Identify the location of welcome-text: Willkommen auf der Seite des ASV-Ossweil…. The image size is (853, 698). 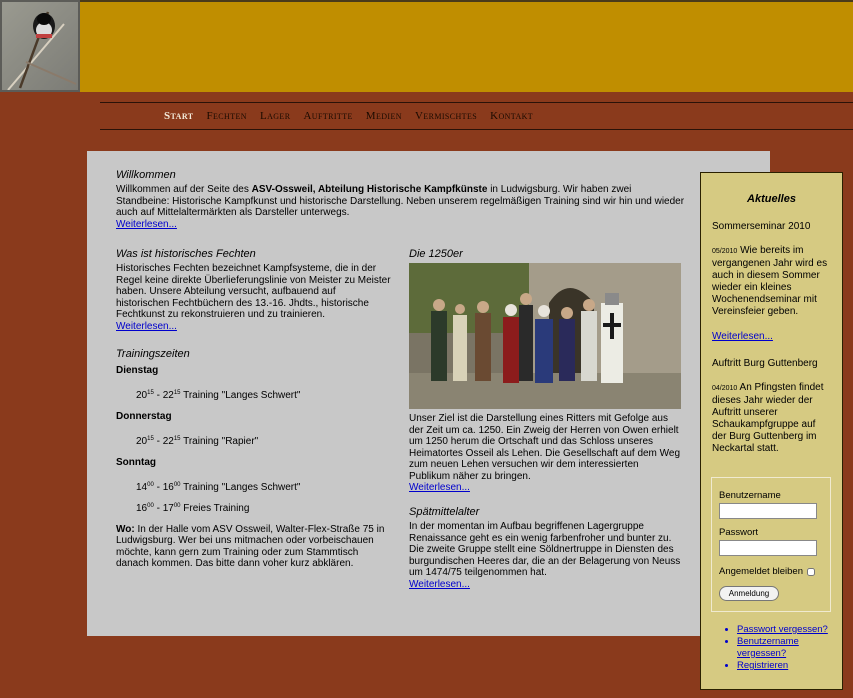
(400, 201).